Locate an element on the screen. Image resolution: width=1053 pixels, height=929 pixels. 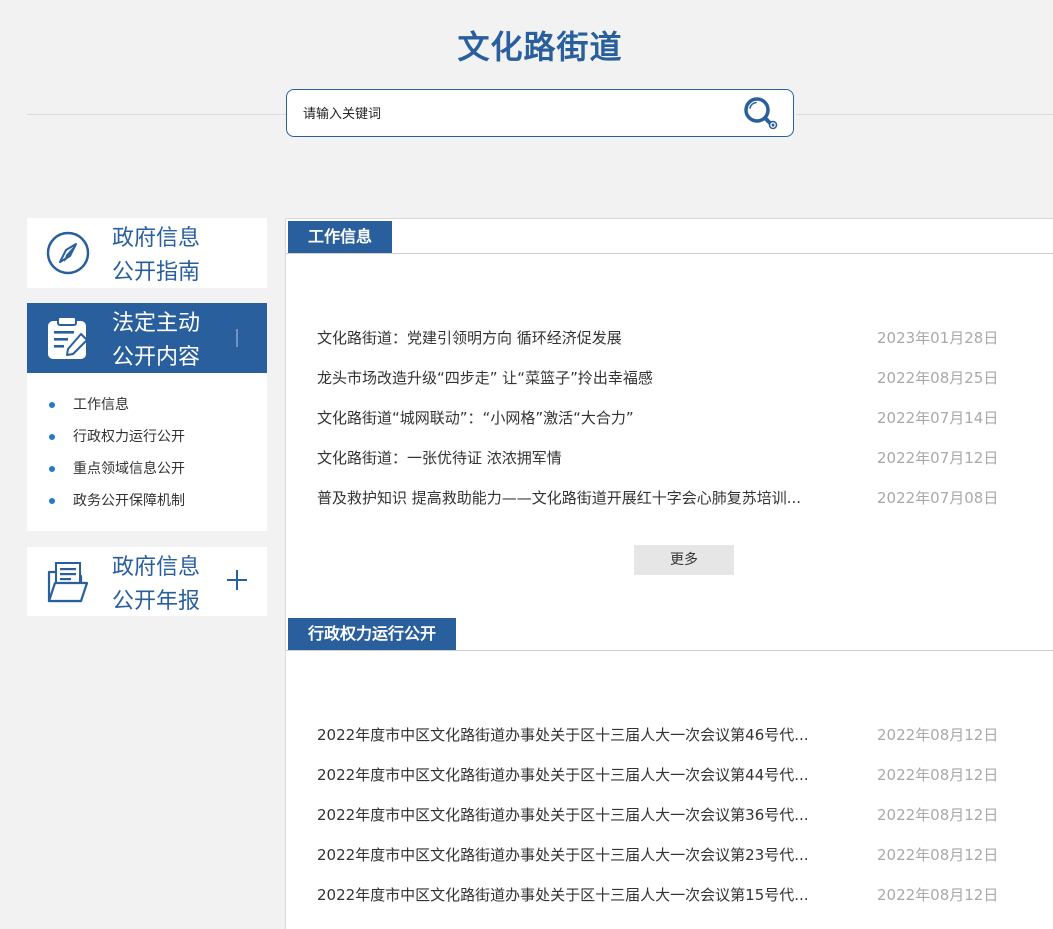
sidebar-item-guide-line2: 公开指南 is located at coordinates (156, 272).